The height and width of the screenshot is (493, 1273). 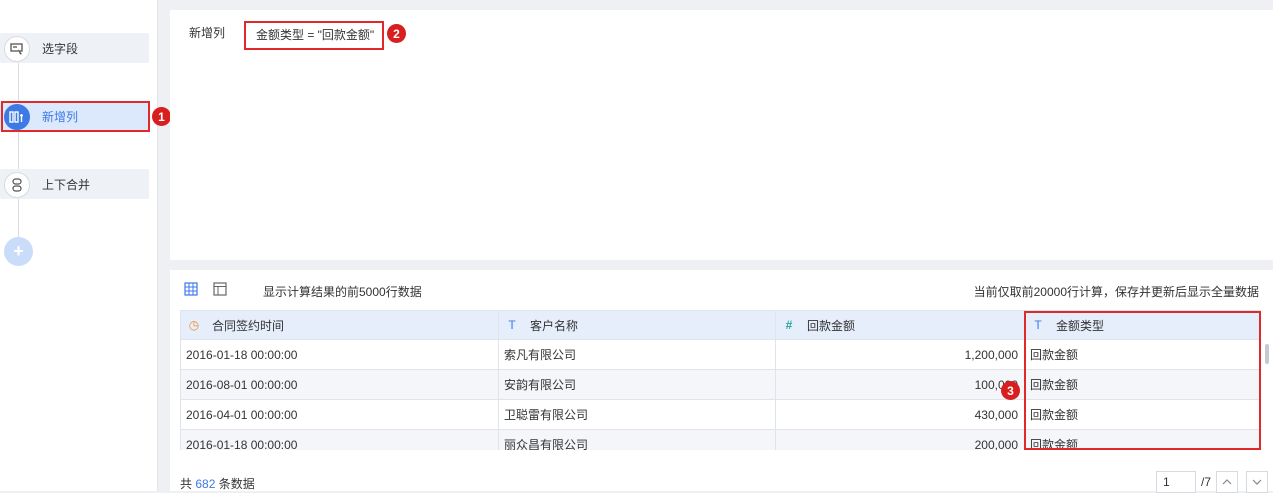 I want to click on column-header: # 回款金额, so click(x=900, y=325).